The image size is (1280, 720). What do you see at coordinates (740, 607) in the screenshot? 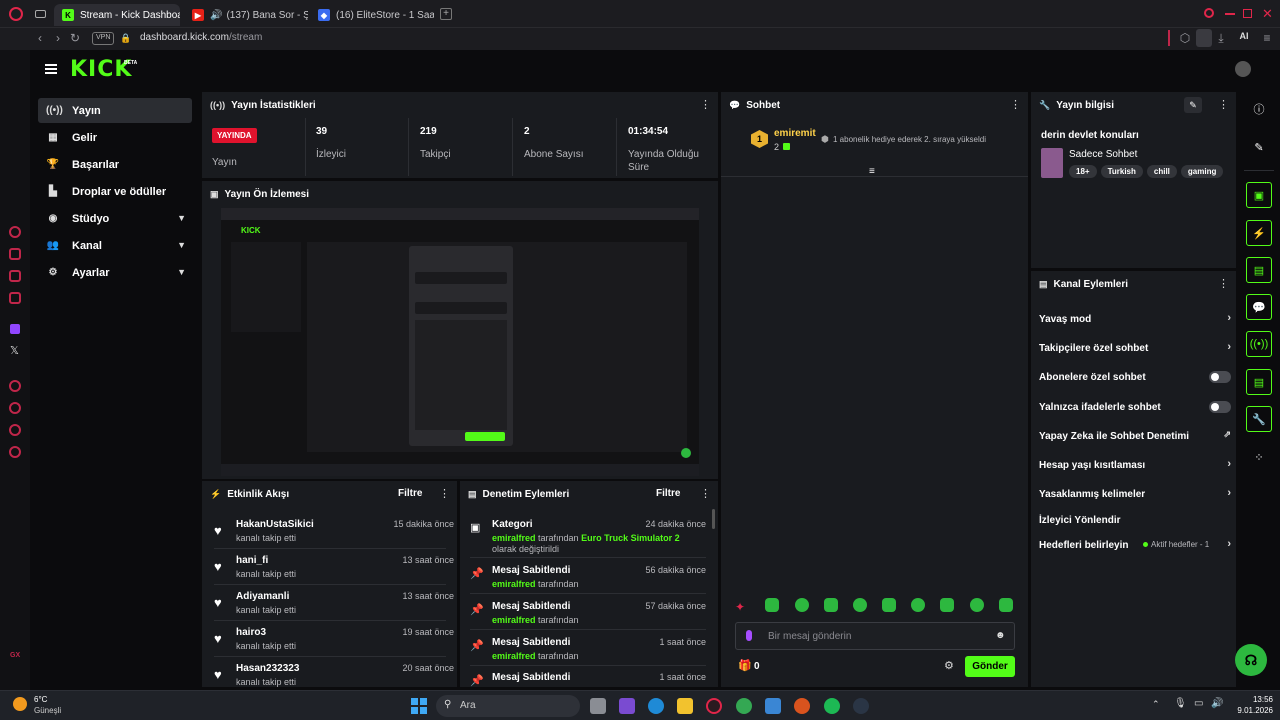
I see `emote-icon: ✦` at bounding box center [740, 607].